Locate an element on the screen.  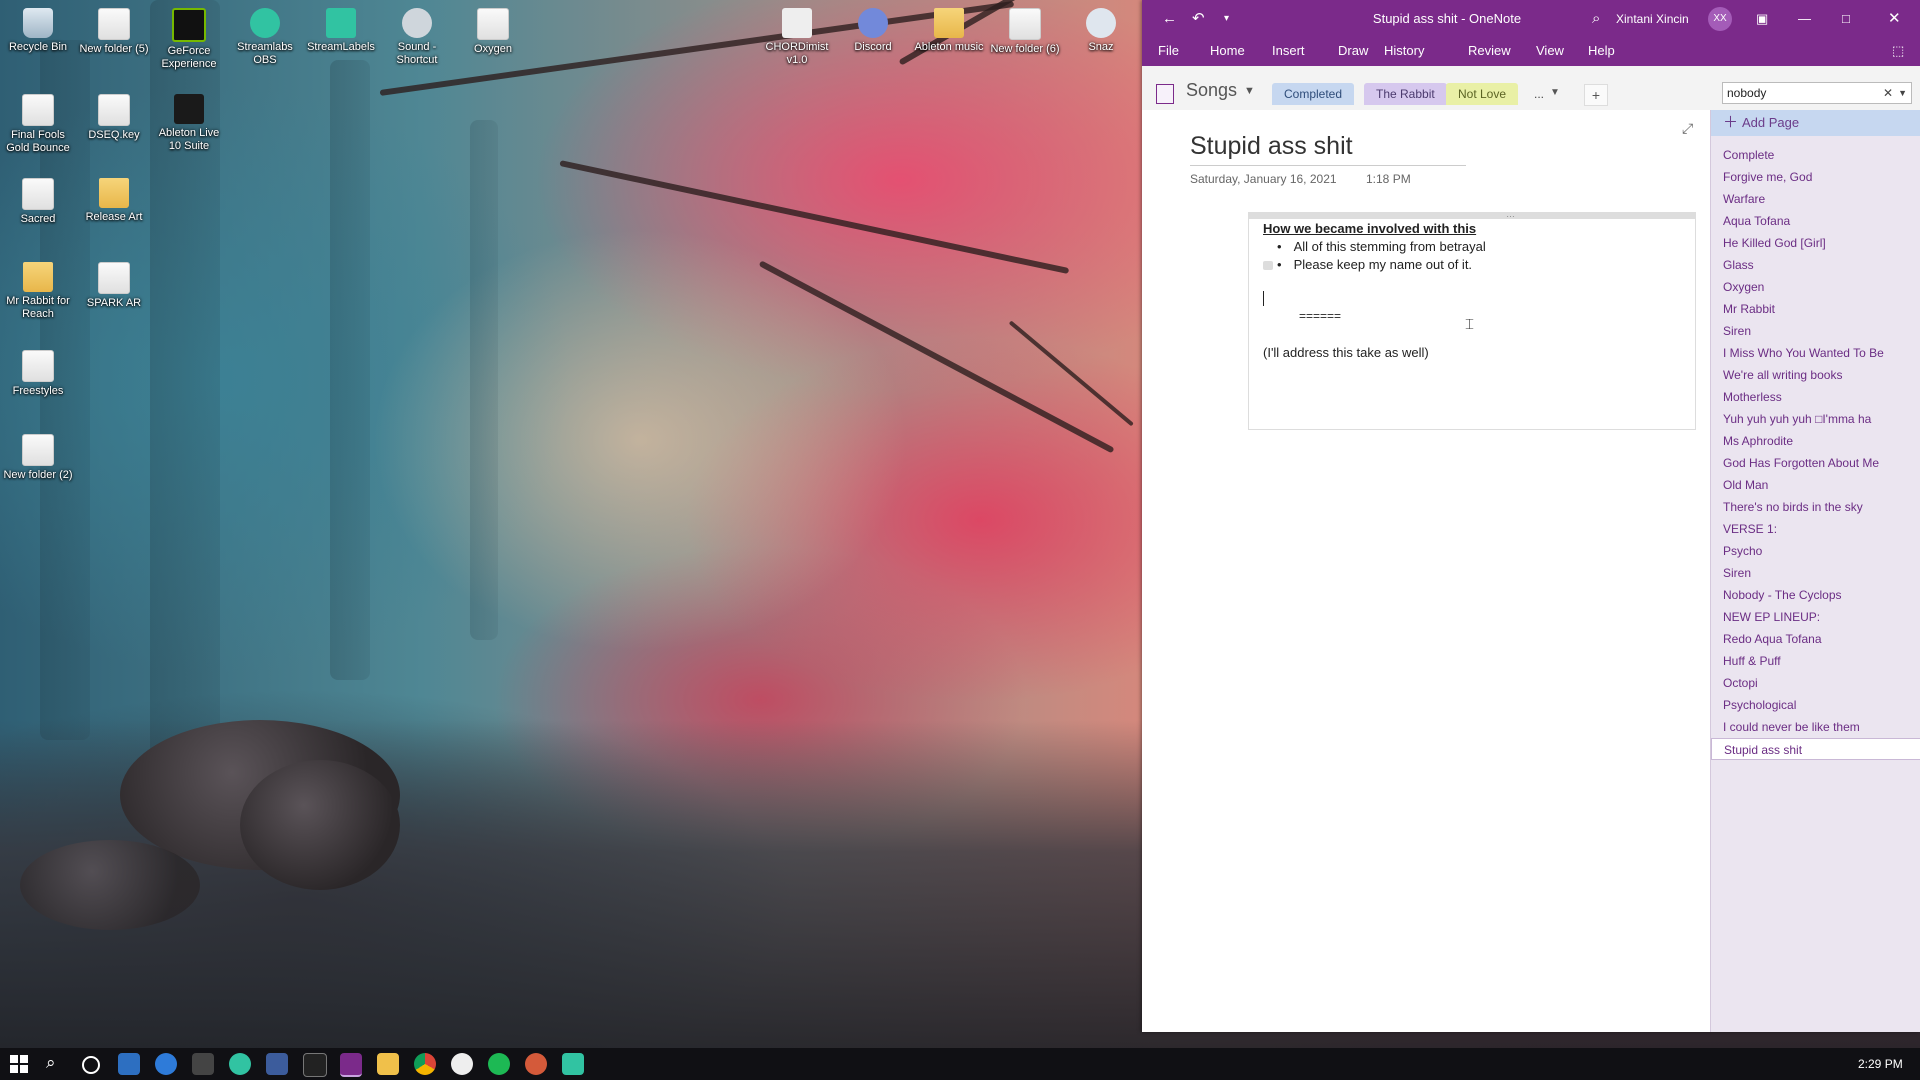
desktop-icon-release-art: Release Art is located at coordinates (114, 201).